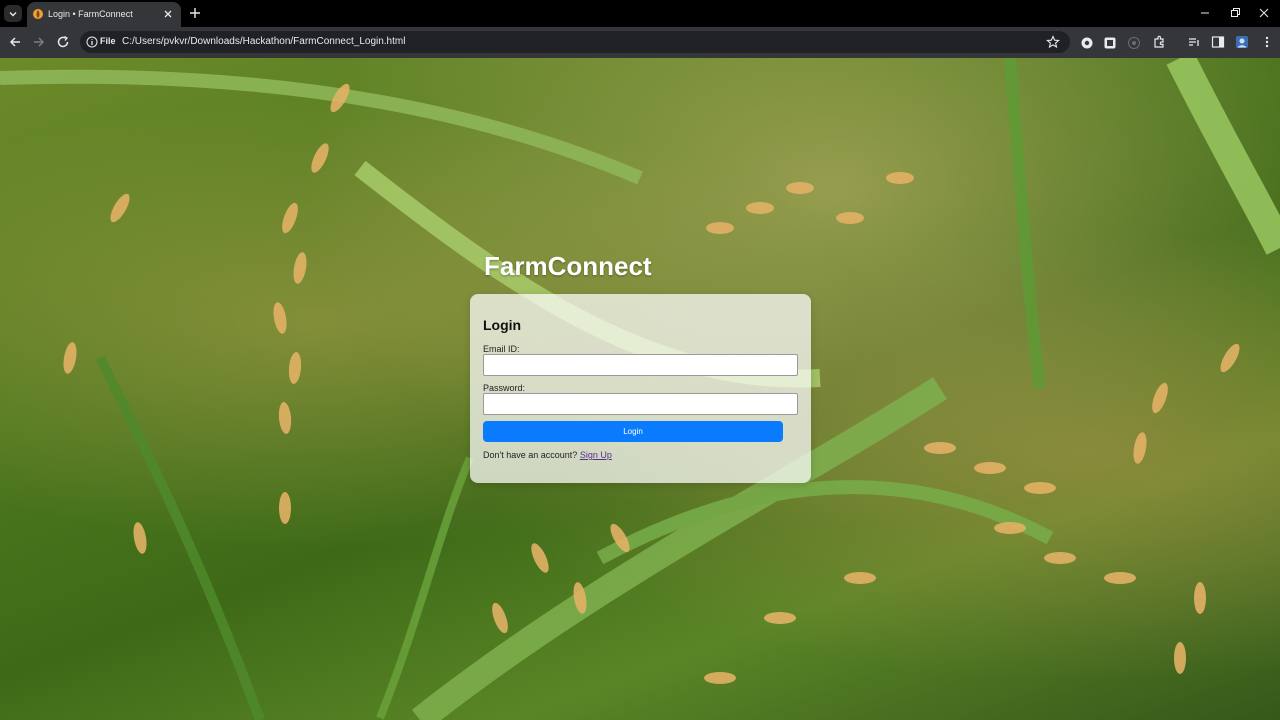 The width and height of the screenshot is (1280, 720). Describe the element at coordinates (1267, 42) in the screenshot. I see `menu-icon` at that location.